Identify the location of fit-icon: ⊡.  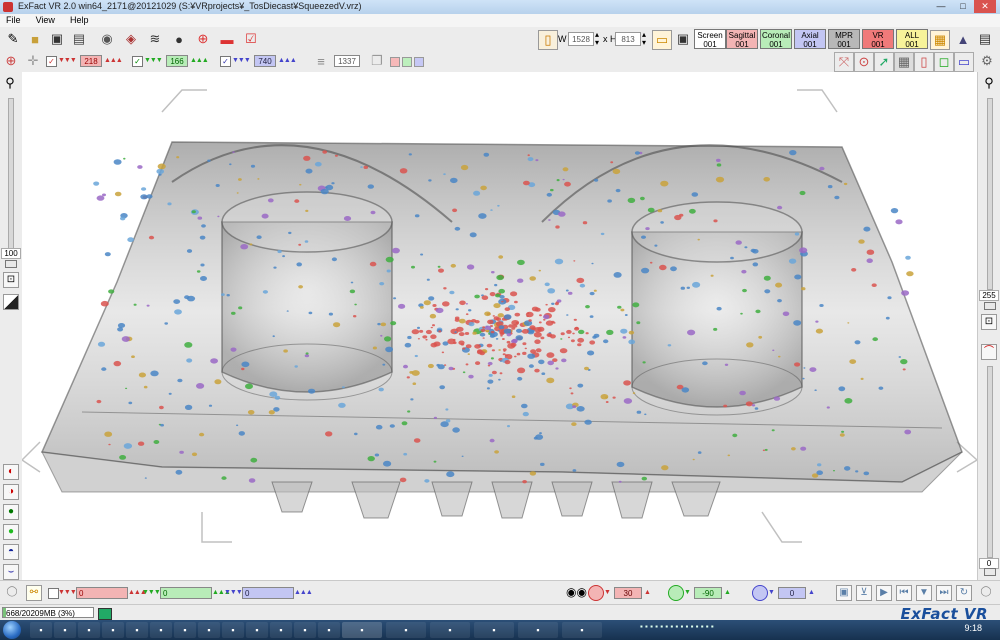
(11, 280).